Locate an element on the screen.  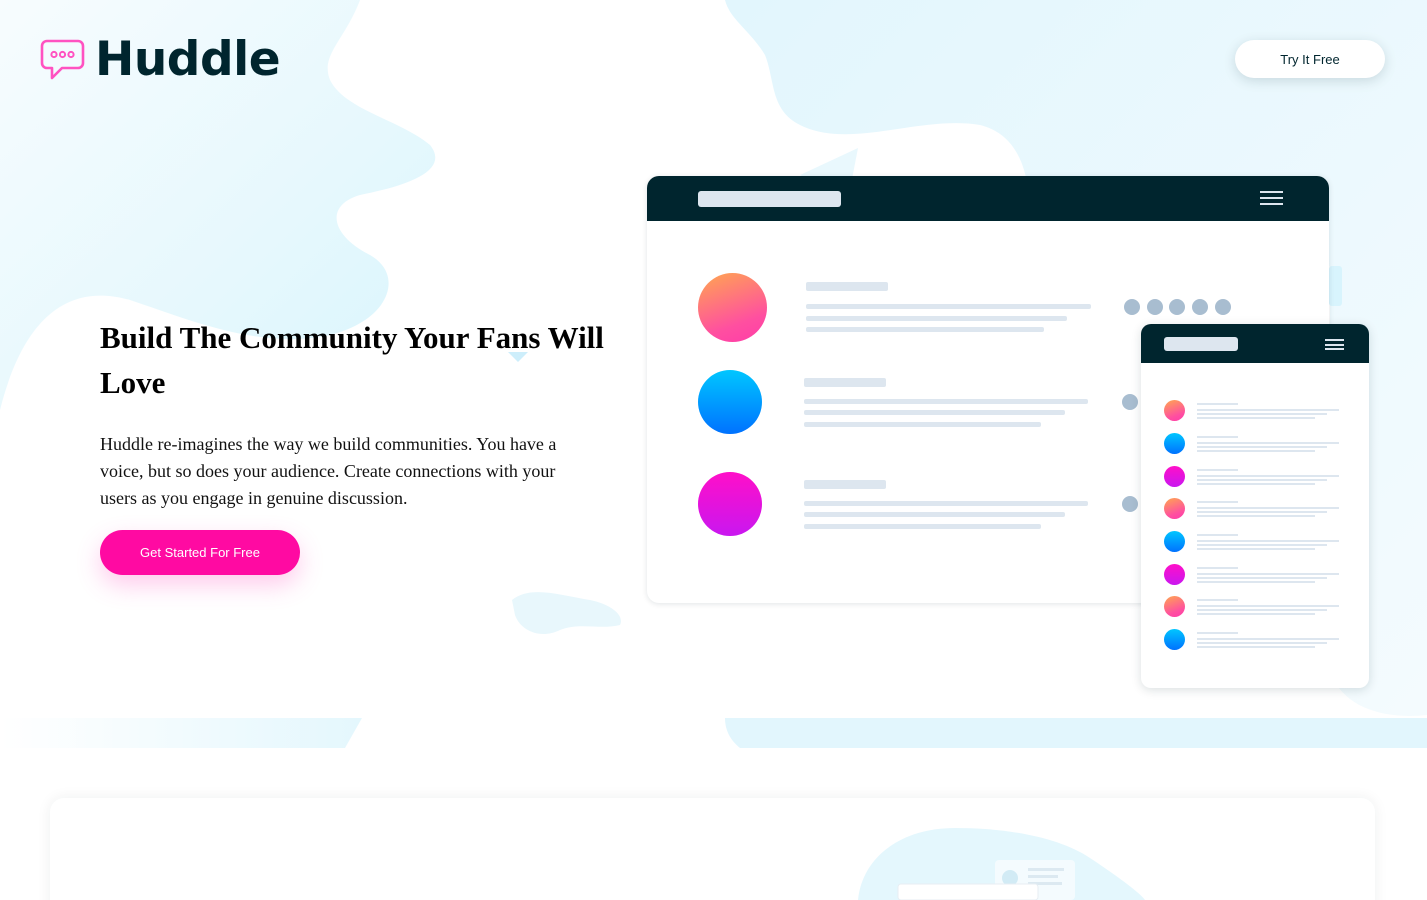
feature-card is located at coordinates (712, 849).